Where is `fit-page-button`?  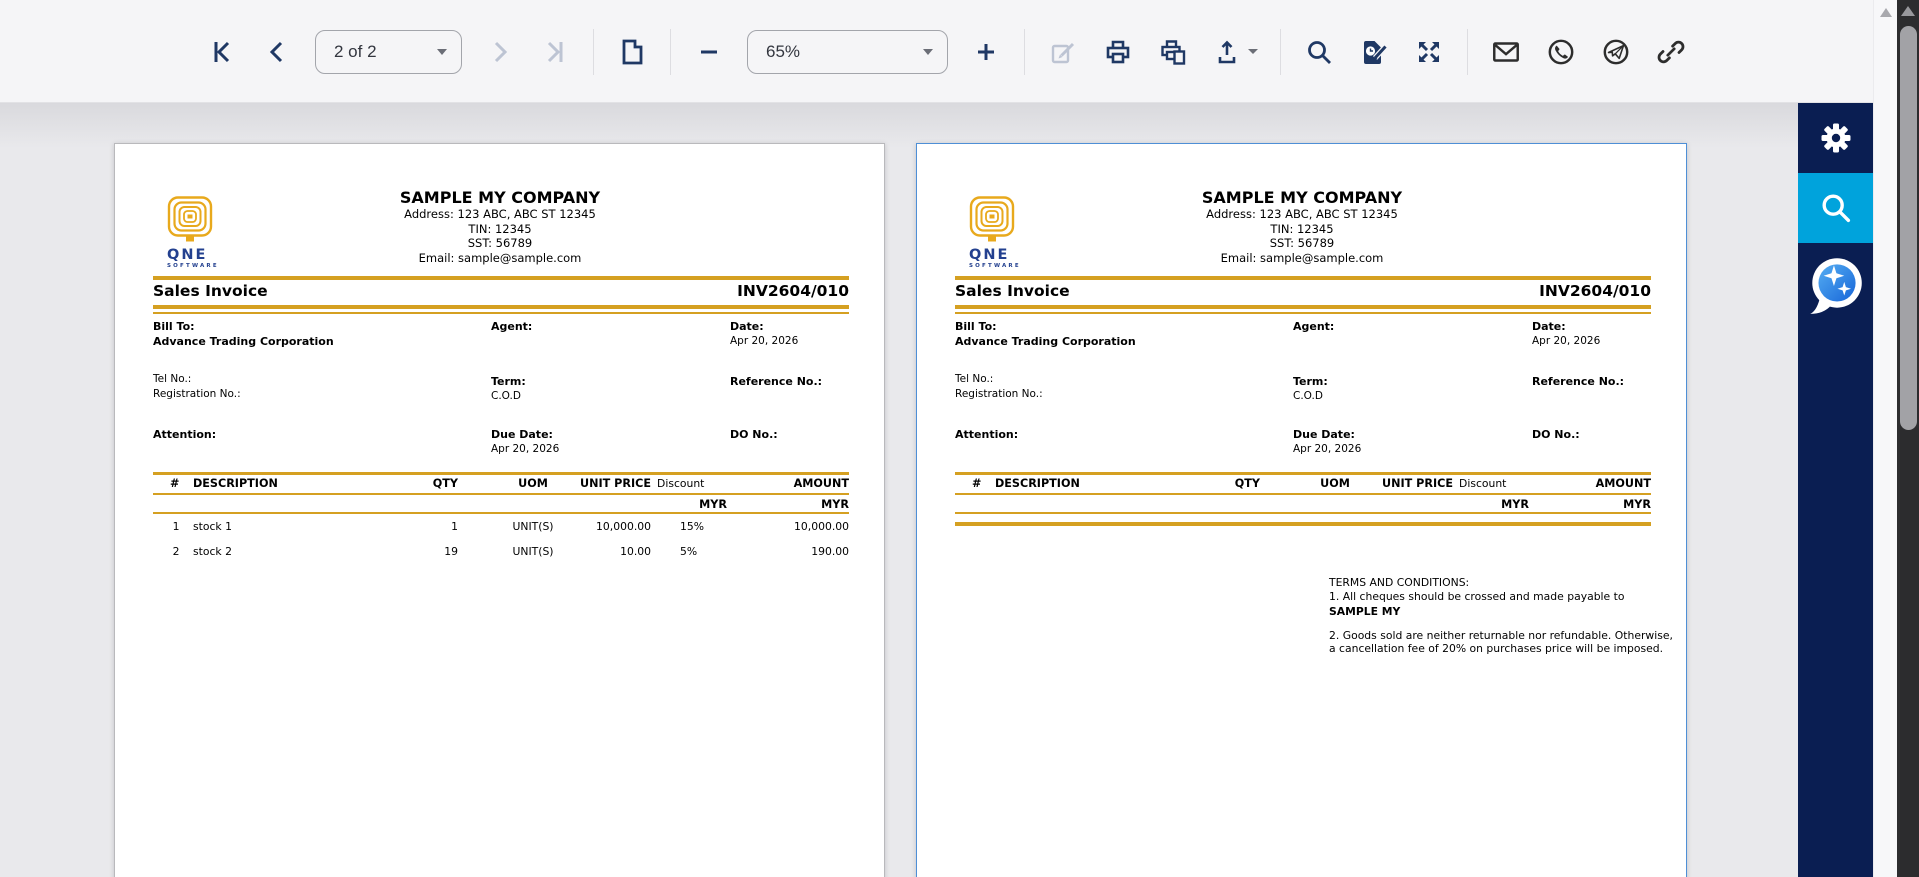
fit-page-button is located at coordinates (632, 52).